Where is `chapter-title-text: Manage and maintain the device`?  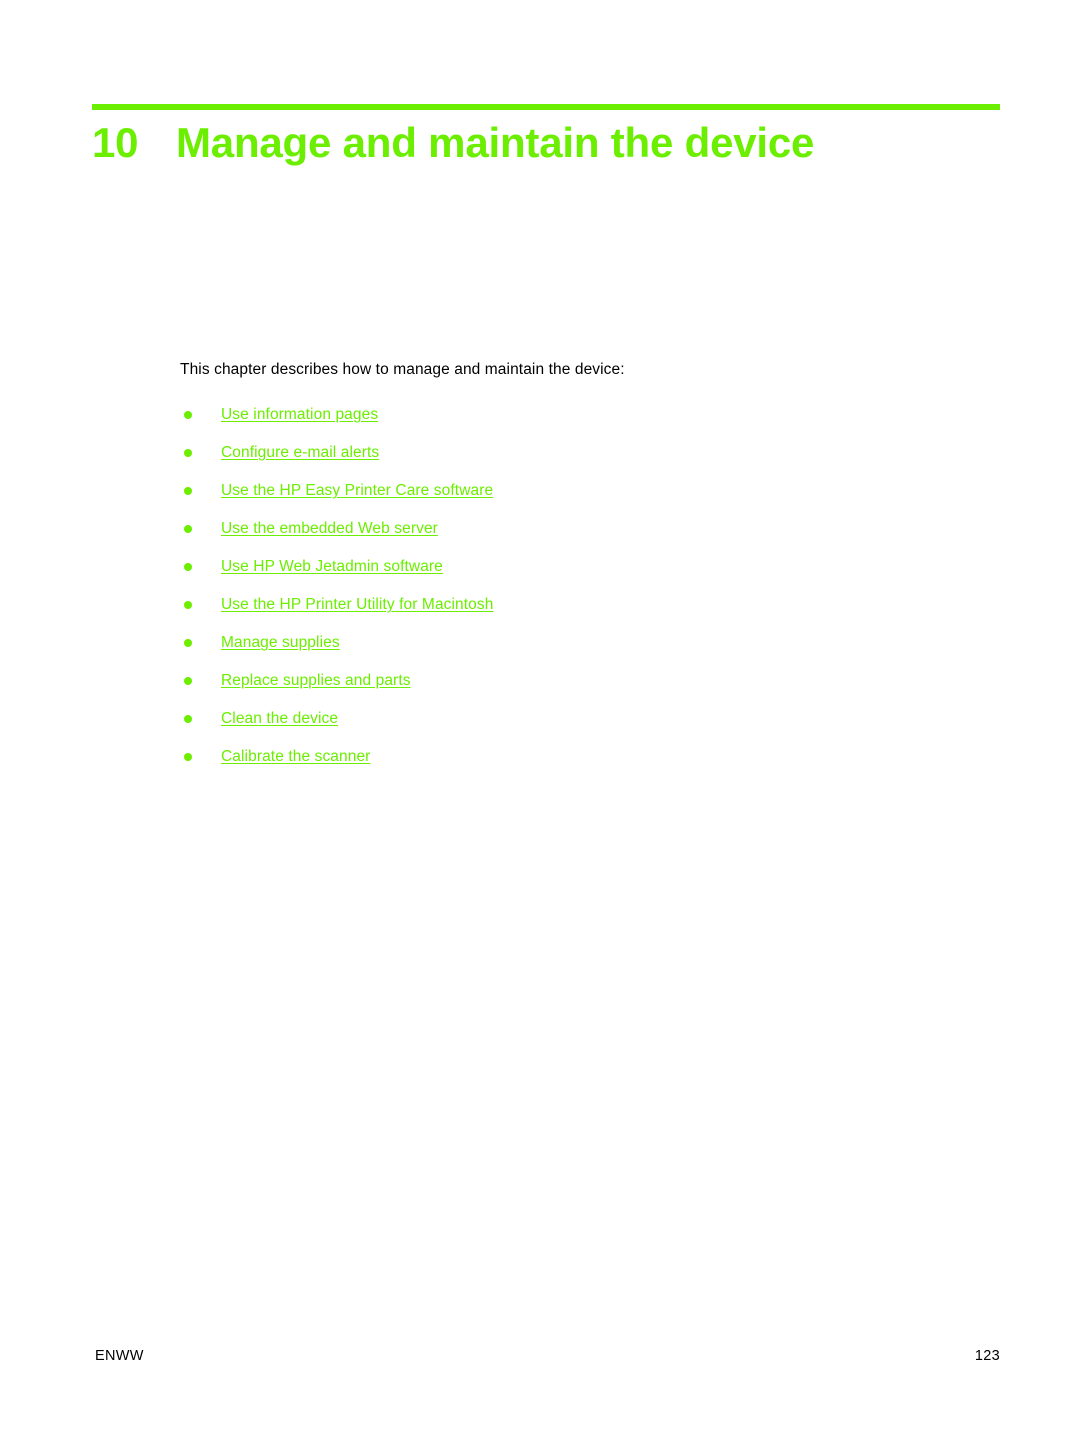
chapter-title-text: Manage and maintain the device is located at coordinates (495, 142).